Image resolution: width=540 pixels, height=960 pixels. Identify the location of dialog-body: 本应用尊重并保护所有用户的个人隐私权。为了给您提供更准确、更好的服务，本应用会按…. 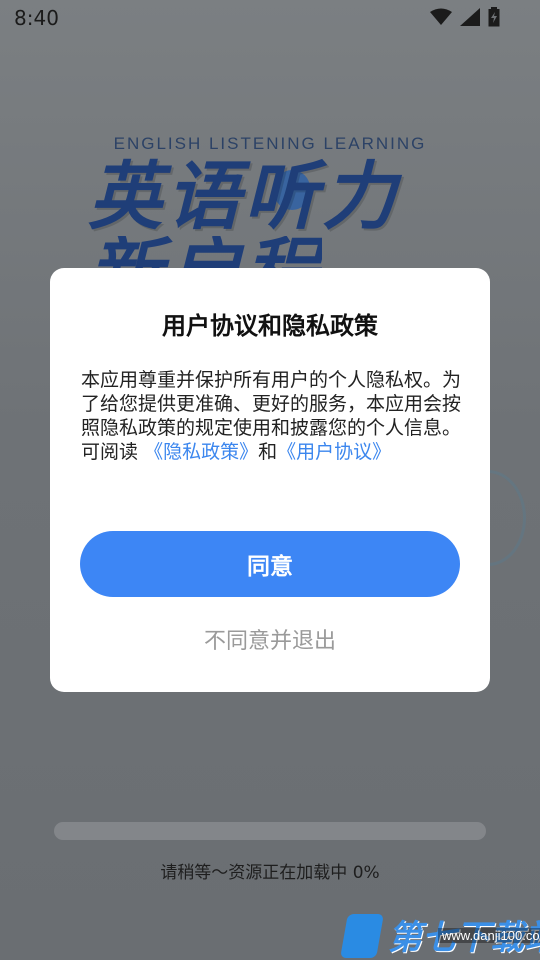
(271, 416).